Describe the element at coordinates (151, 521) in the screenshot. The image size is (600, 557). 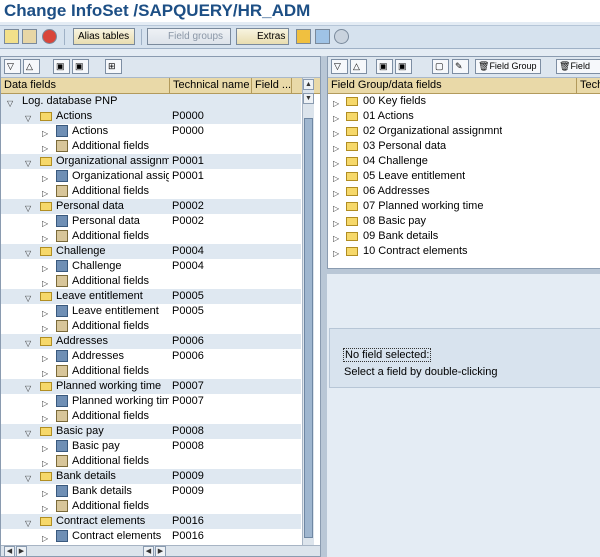
I see `tree-node: ▽ Contract elements P0016` at that location.